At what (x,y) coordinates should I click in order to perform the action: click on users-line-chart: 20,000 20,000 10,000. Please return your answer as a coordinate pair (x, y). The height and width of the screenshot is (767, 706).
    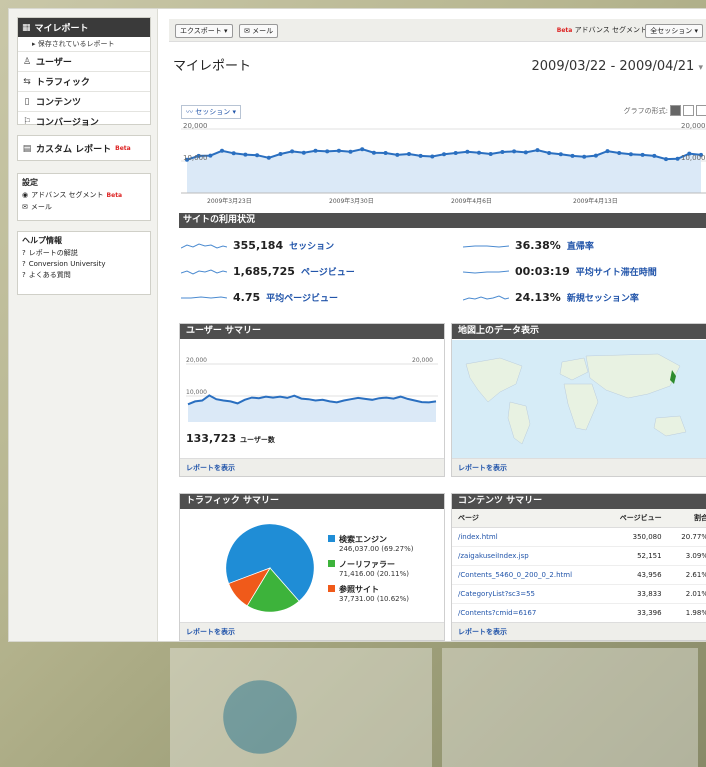
    Looking at the image, I should click on (312, 389).